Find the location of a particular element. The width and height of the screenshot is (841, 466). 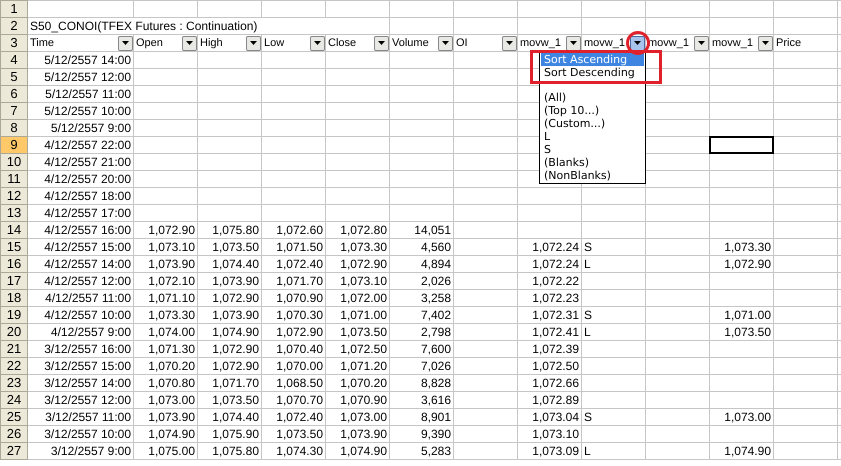

table-cell: 1,070.30 is located at coordinates (299, 315).